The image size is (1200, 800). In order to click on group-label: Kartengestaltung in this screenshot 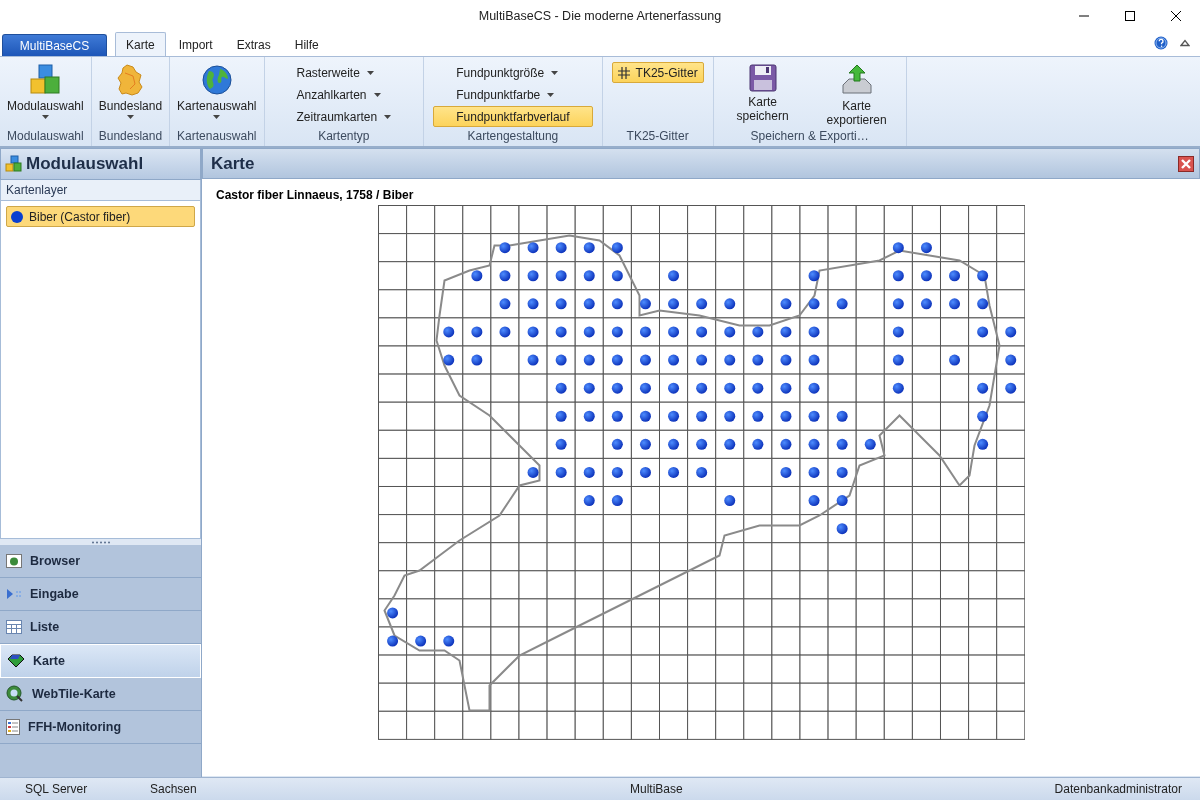, I will do `click(513, 136)`.